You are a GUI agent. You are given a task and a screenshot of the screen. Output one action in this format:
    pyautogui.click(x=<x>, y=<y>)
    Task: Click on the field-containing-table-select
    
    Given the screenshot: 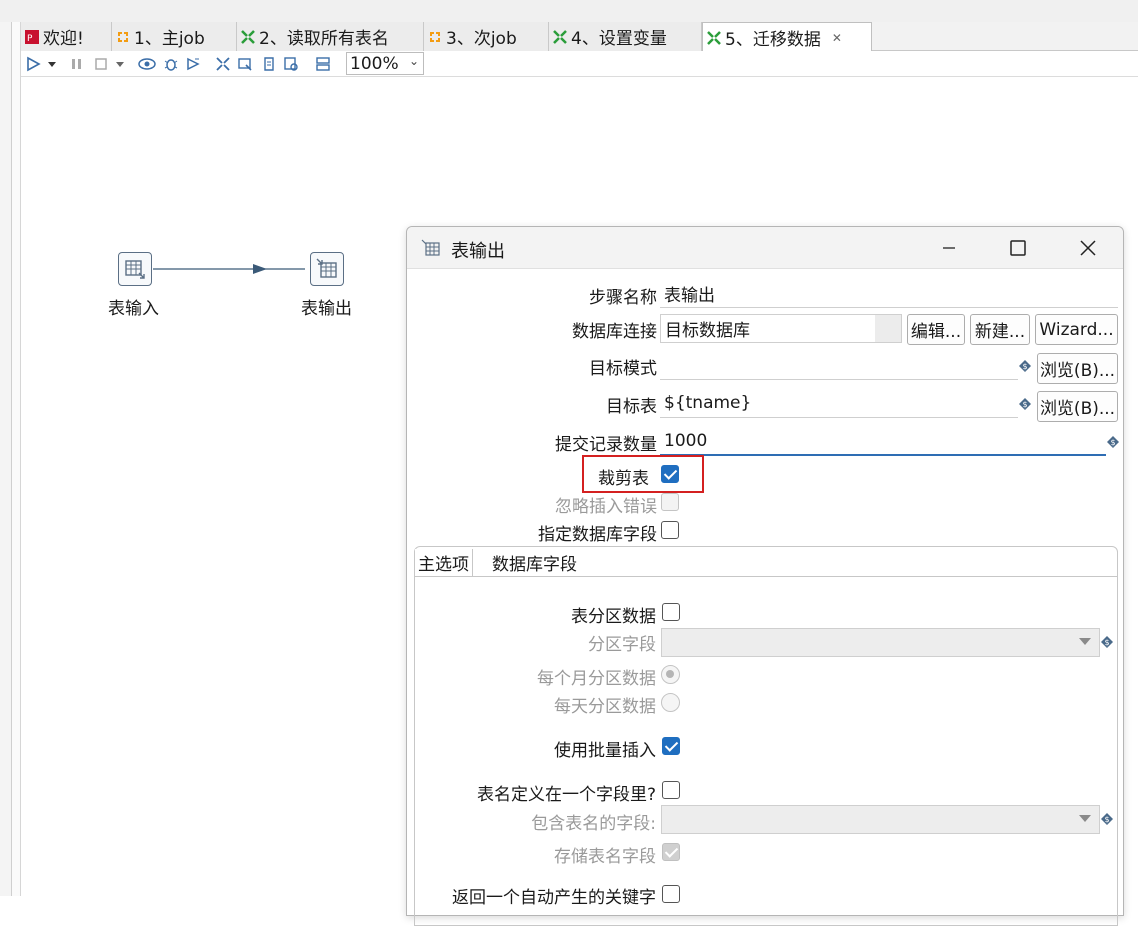 What is the action you would take?
    pyautogui.click(x=880, y=819)
    